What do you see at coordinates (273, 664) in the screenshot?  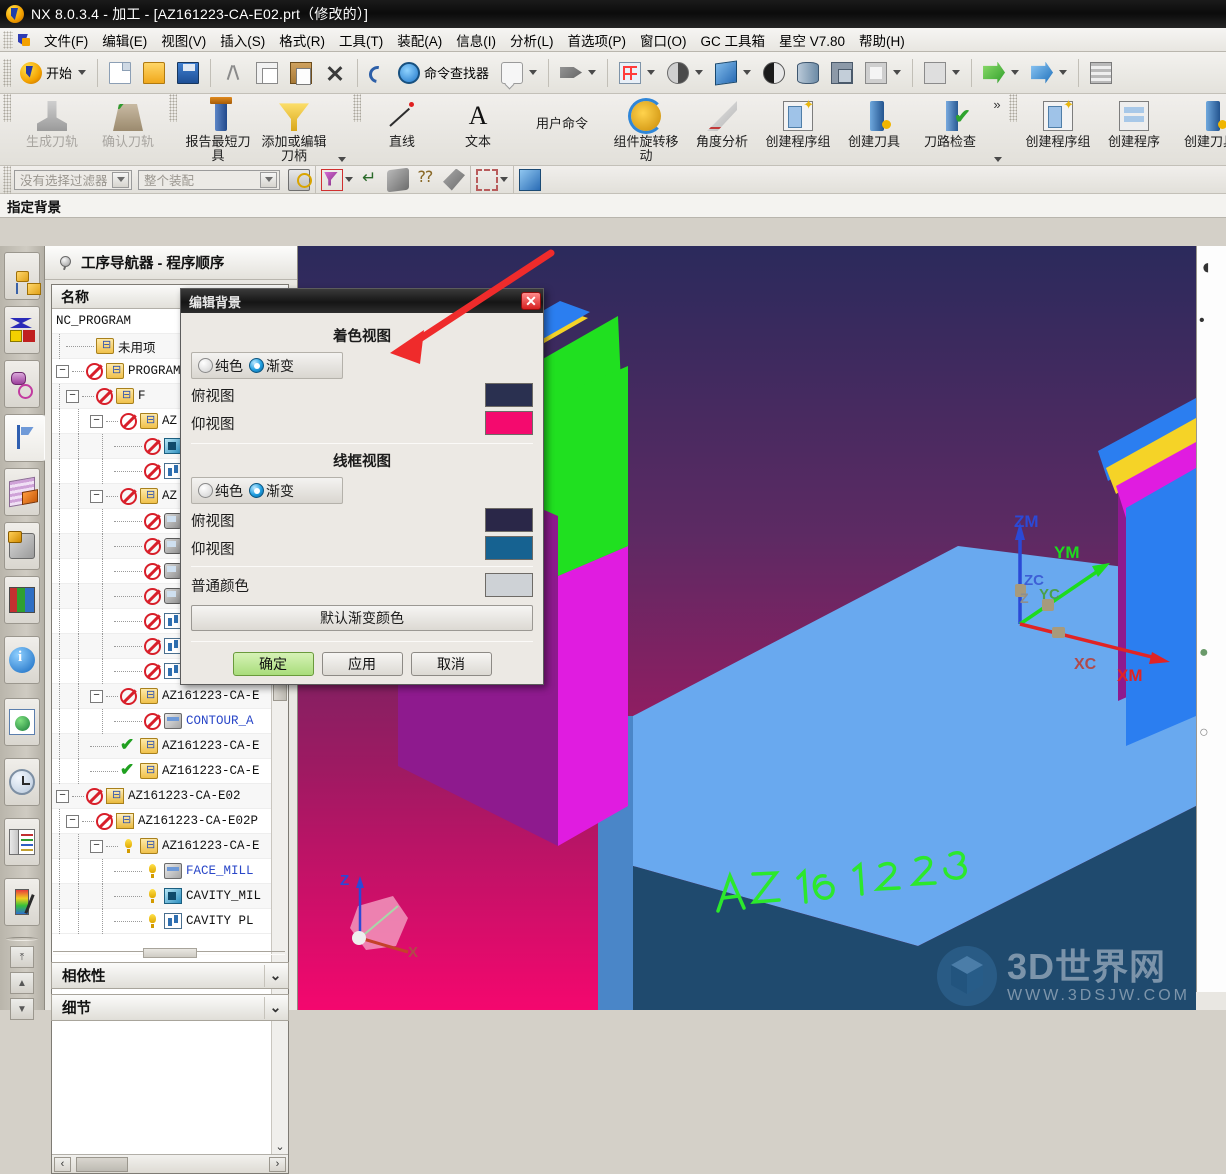 I see `ok-button: 确定` at bounding box center [273, 664].